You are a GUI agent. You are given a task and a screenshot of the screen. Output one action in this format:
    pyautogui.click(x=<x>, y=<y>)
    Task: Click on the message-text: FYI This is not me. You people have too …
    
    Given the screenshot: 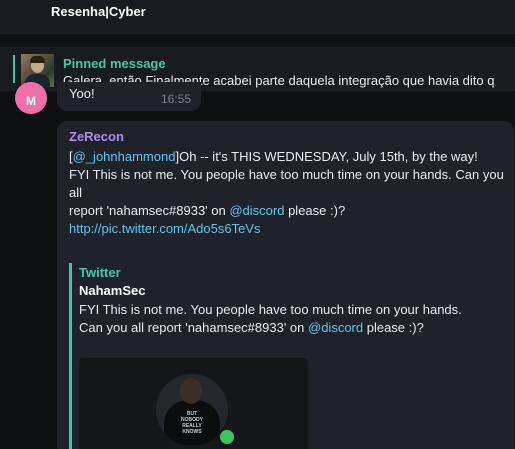 What is the action you would take?
    pyautogui.click(x=286, y=183)
    